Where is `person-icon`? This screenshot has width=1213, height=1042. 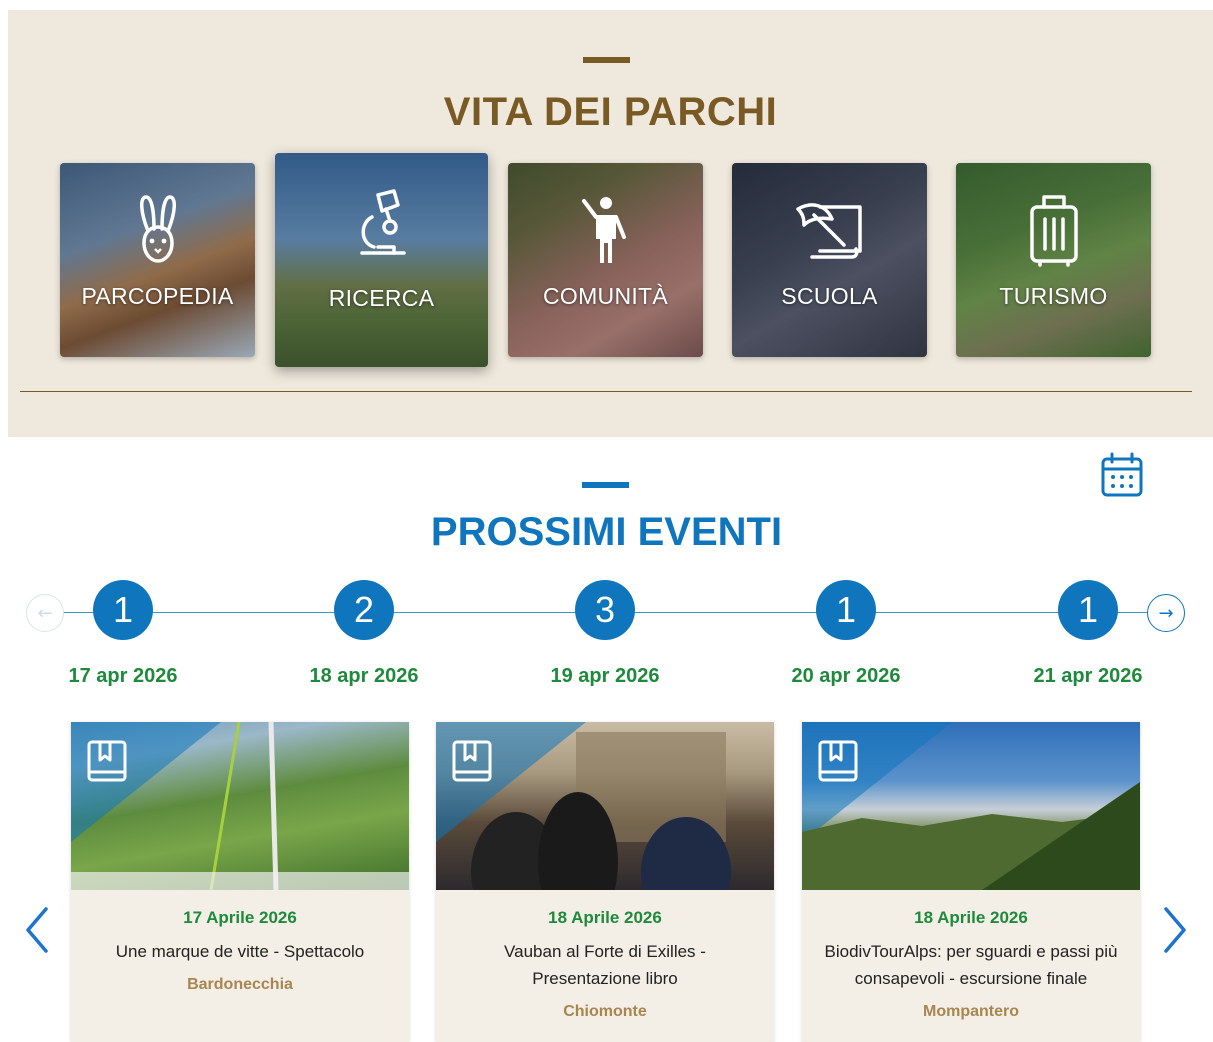 person-icon is located at coordinates (603, 230).